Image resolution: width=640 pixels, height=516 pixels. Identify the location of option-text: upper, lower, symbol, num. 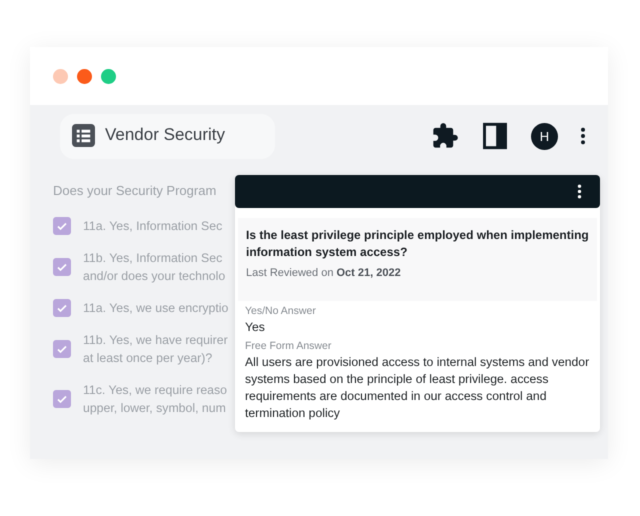
(155, 408).